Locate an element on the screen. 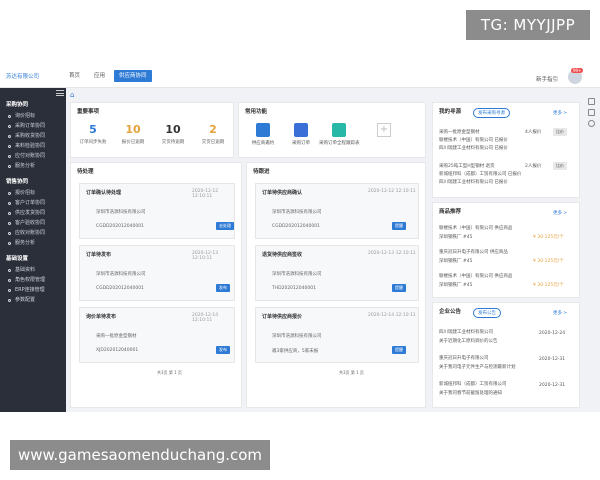 The width and height of the screenshot is (600, 480). stat-item: 10 交货待逾期 is located at coordinates (173, 134).